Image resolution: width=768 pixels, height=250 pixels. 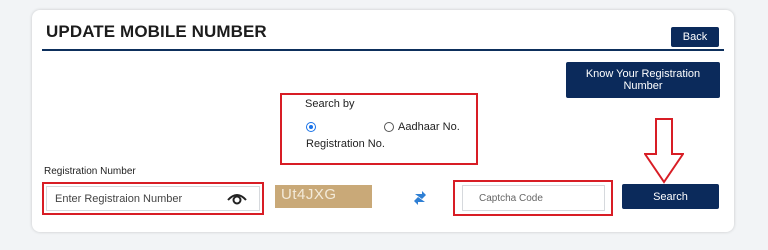 What do you see at coordinates (695, 37) in the screenshot?
I see `back-button: Back` at bounding box center [695, 37].